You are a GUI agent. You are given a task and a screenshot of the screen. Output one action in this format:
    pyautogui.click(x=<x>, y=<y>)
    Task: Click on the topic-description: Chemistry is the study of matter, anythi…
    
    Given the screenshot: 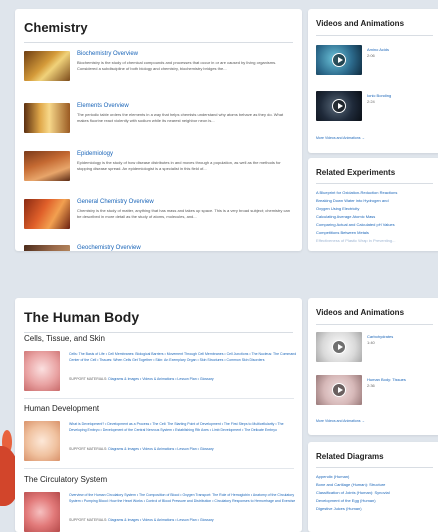 What is the action you would take?
    pyautogui.click(x=183, y=213)
    